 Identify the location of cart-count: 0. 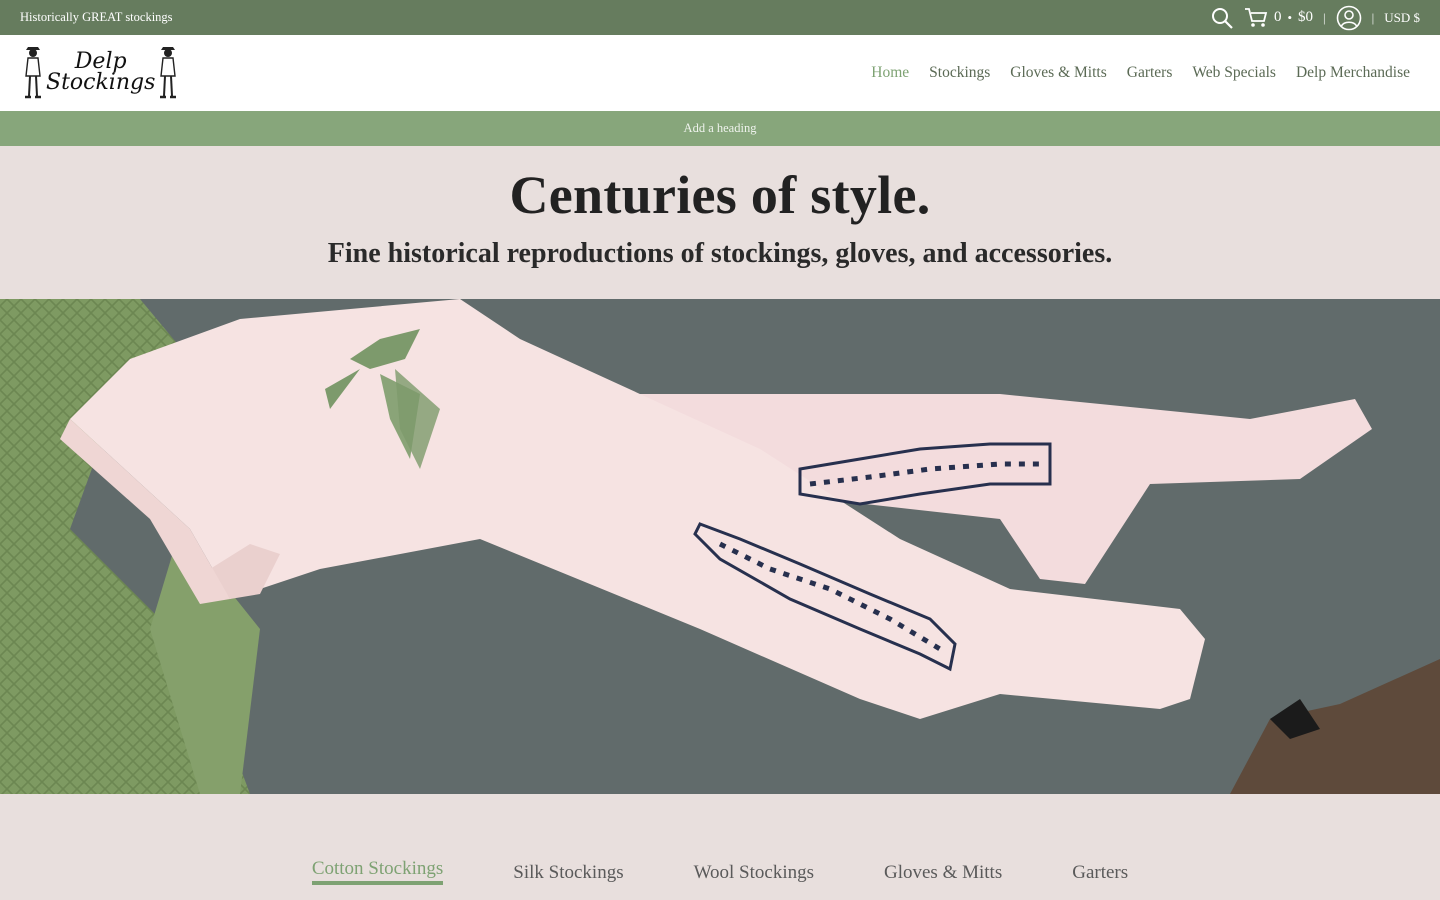
(1277, 17).